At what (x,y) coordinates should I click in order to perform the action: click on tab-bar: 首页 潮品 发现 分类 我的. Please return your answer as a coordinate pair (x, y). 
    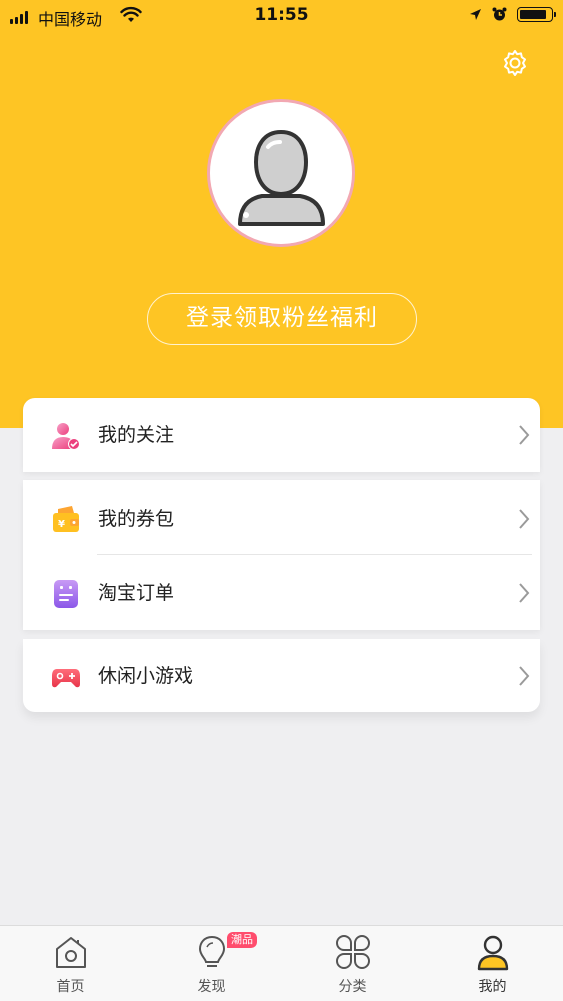
    Looking at the image, I should click on (281, 963).